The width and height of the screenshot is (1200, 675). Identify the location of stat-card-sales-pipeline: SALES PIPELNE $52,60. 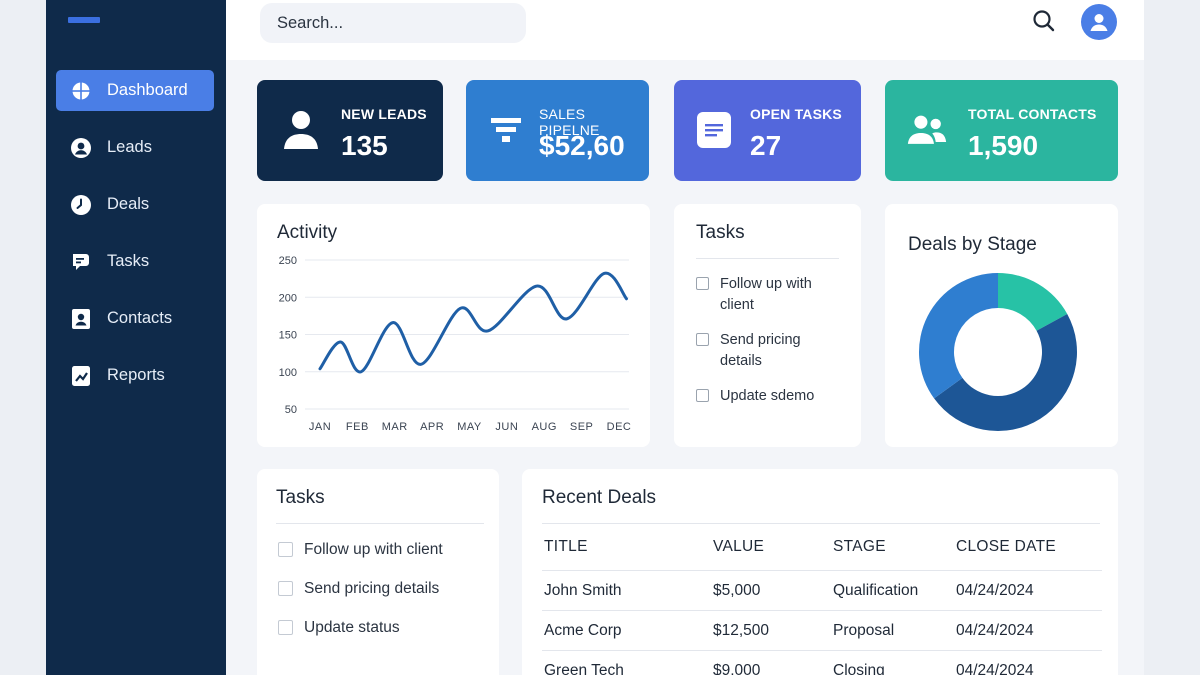
(557, 130).